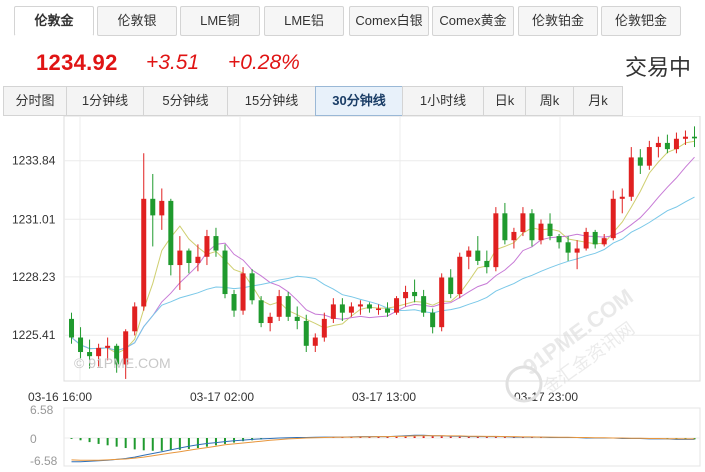 The width and height of the screenshot is (705, 472). Describe the element at coordinates (352, 64) in the screenshot. I see `quote-row: 1234.92 +3.51 +0.28% 交易中` at that location.